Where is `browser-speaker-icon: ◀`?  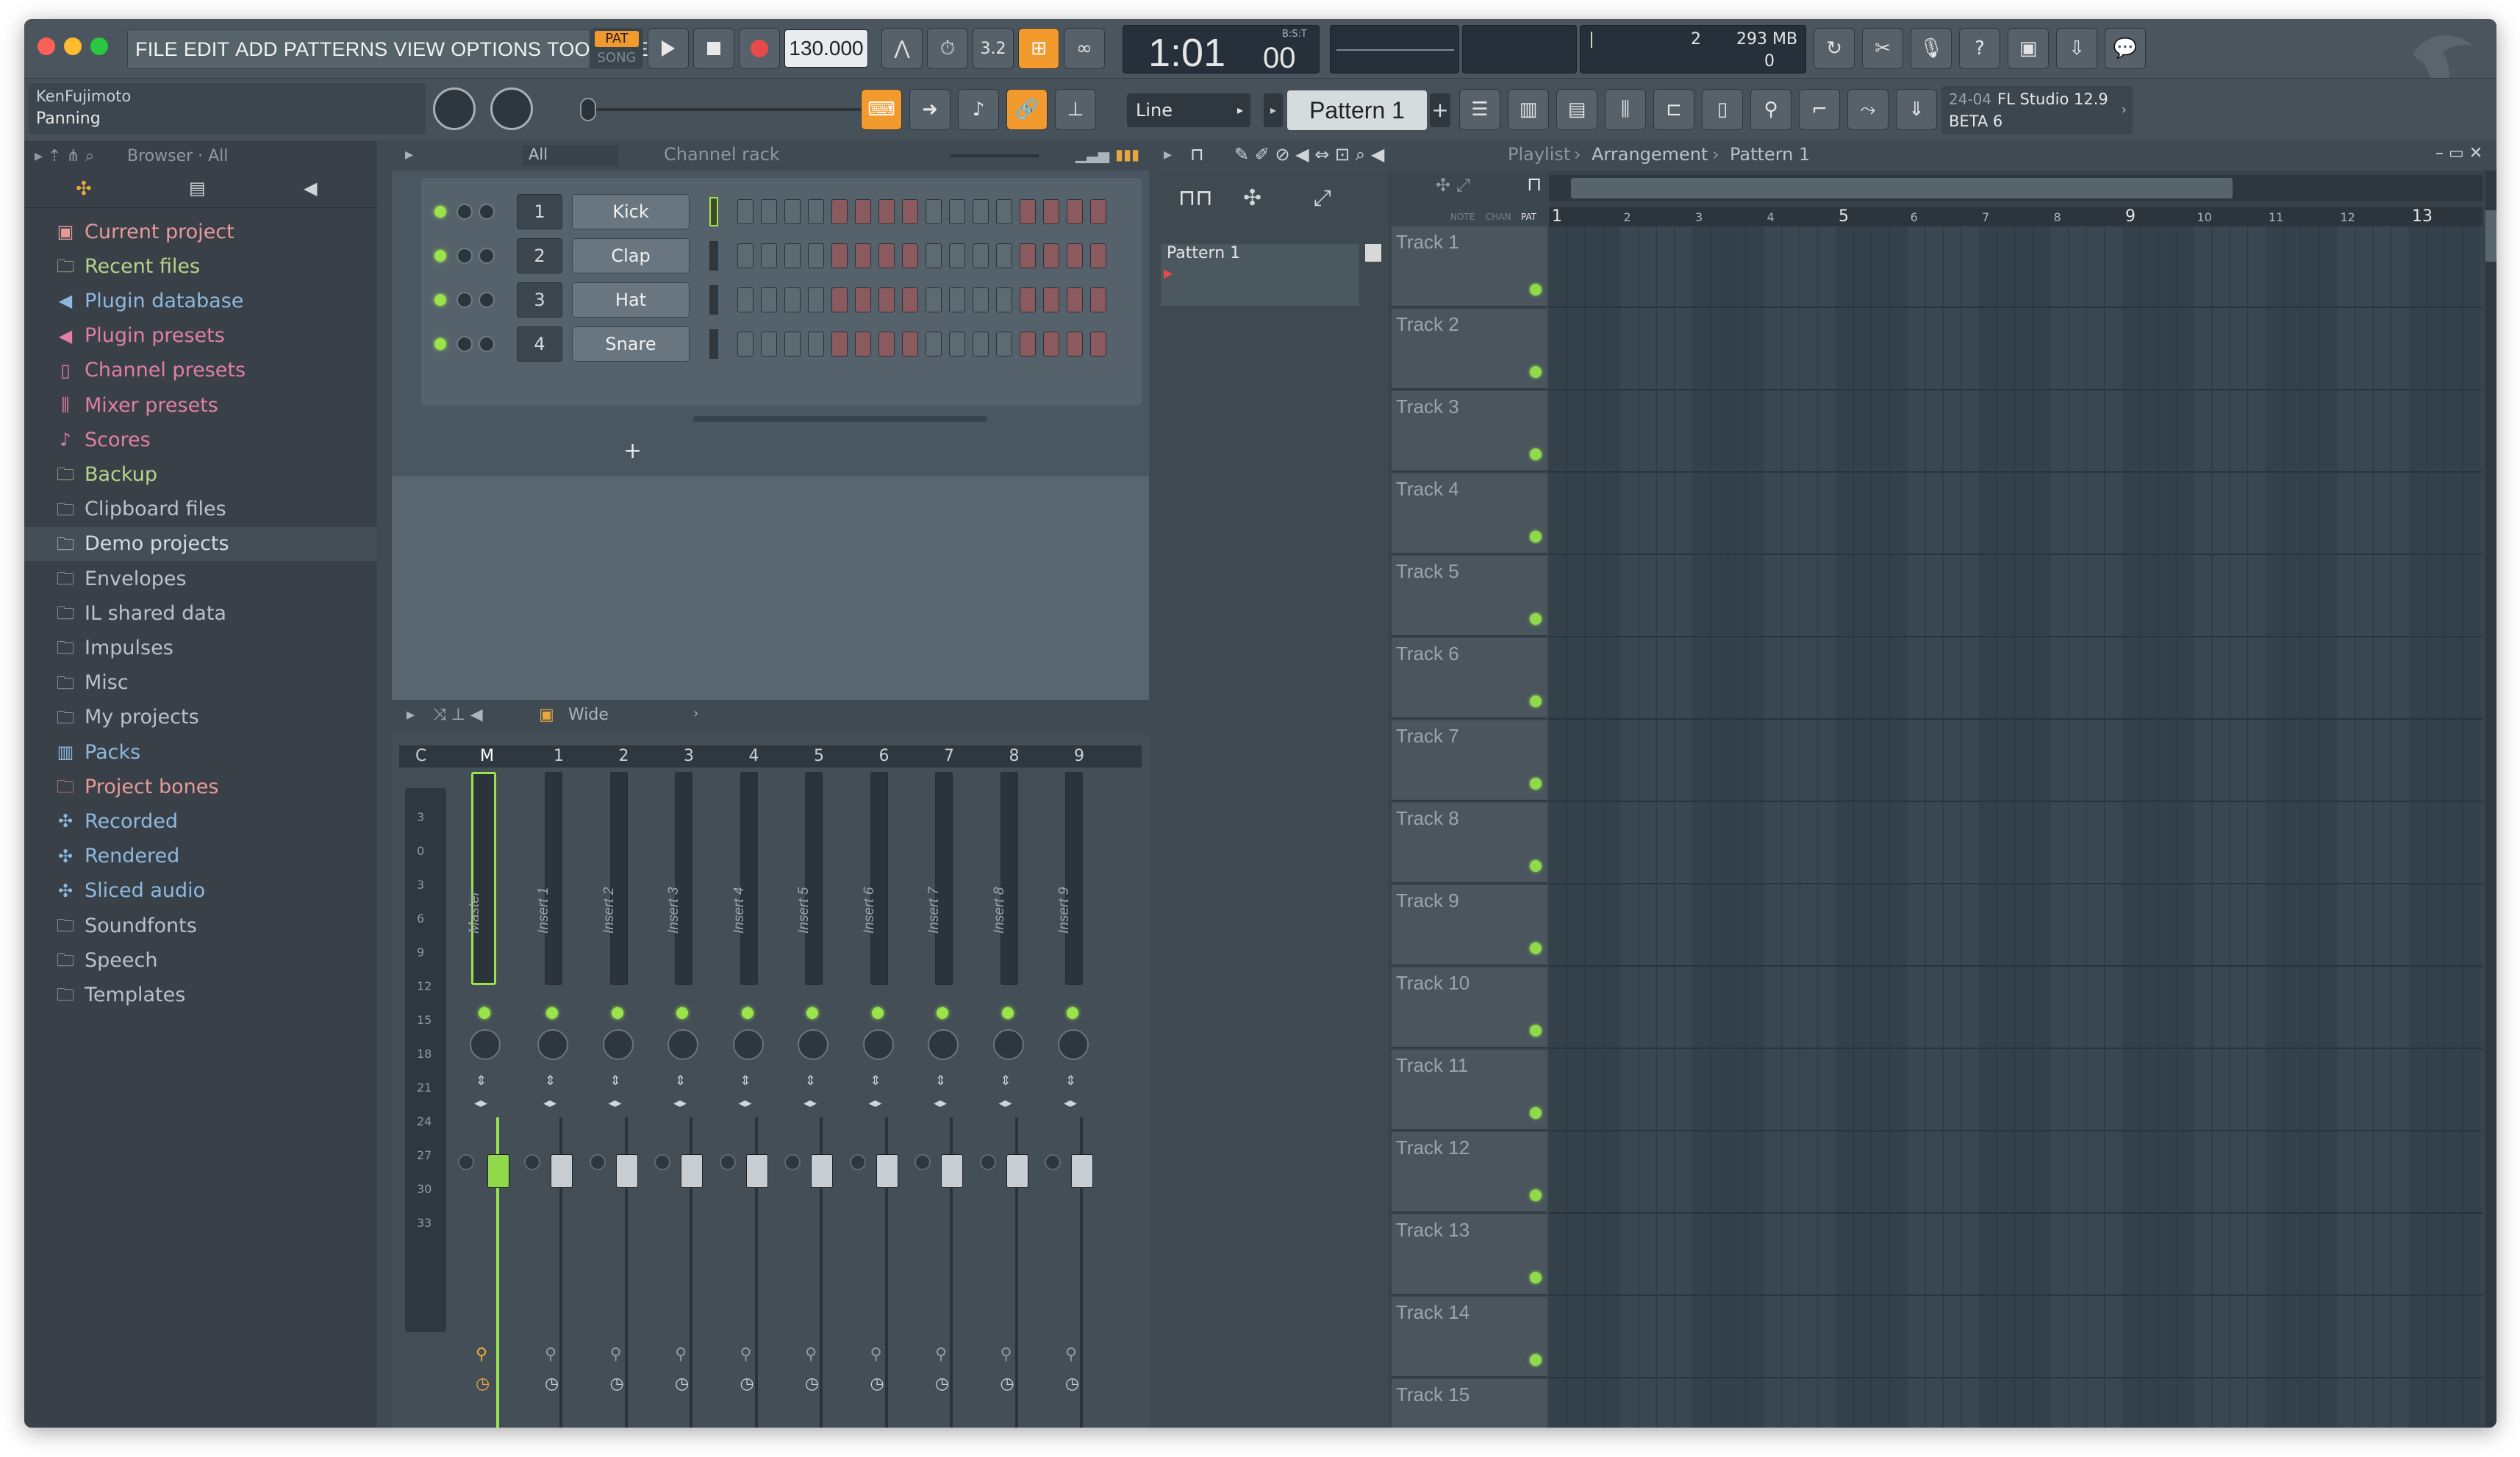
browser-speaker-icon: ◀ is located at coordinates (310, 188).